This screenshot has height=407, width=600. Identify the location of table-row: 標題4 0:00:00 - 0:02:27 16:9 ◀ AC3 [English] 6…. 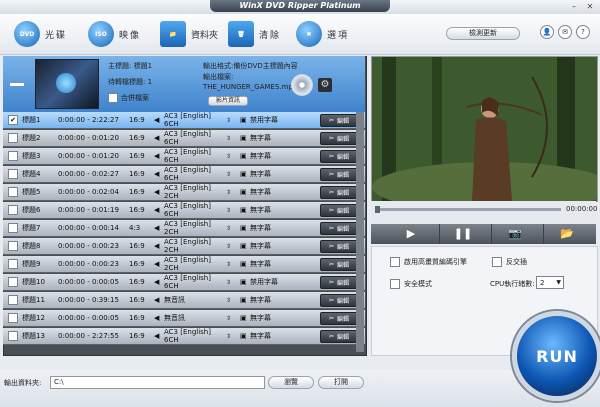
(184, 174).